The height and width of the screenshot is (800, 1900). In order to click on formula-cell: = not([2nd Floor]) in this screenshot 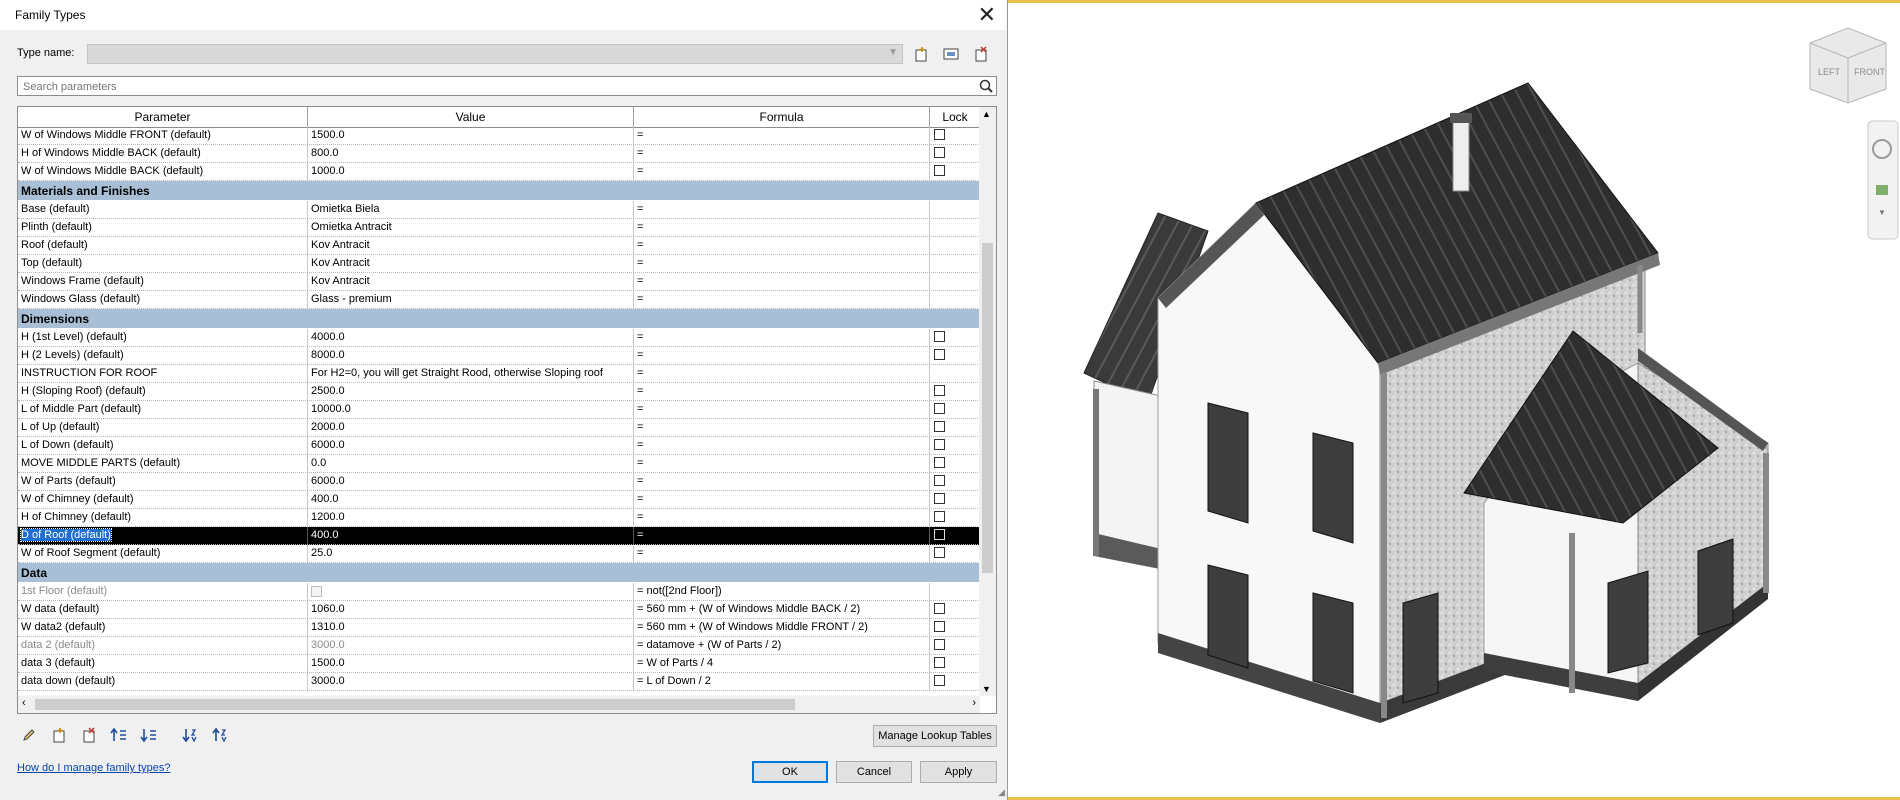, I will do `click(782, 591)`.